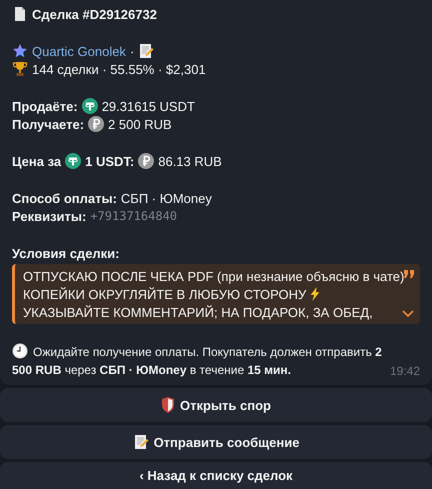 Image resolution: width=432 pixels, height=489 pixels. What do you see at coordinates (134, 216) in the screenshot?
I see `requisites-value: +79137164840` at bounding box center [134, 216].